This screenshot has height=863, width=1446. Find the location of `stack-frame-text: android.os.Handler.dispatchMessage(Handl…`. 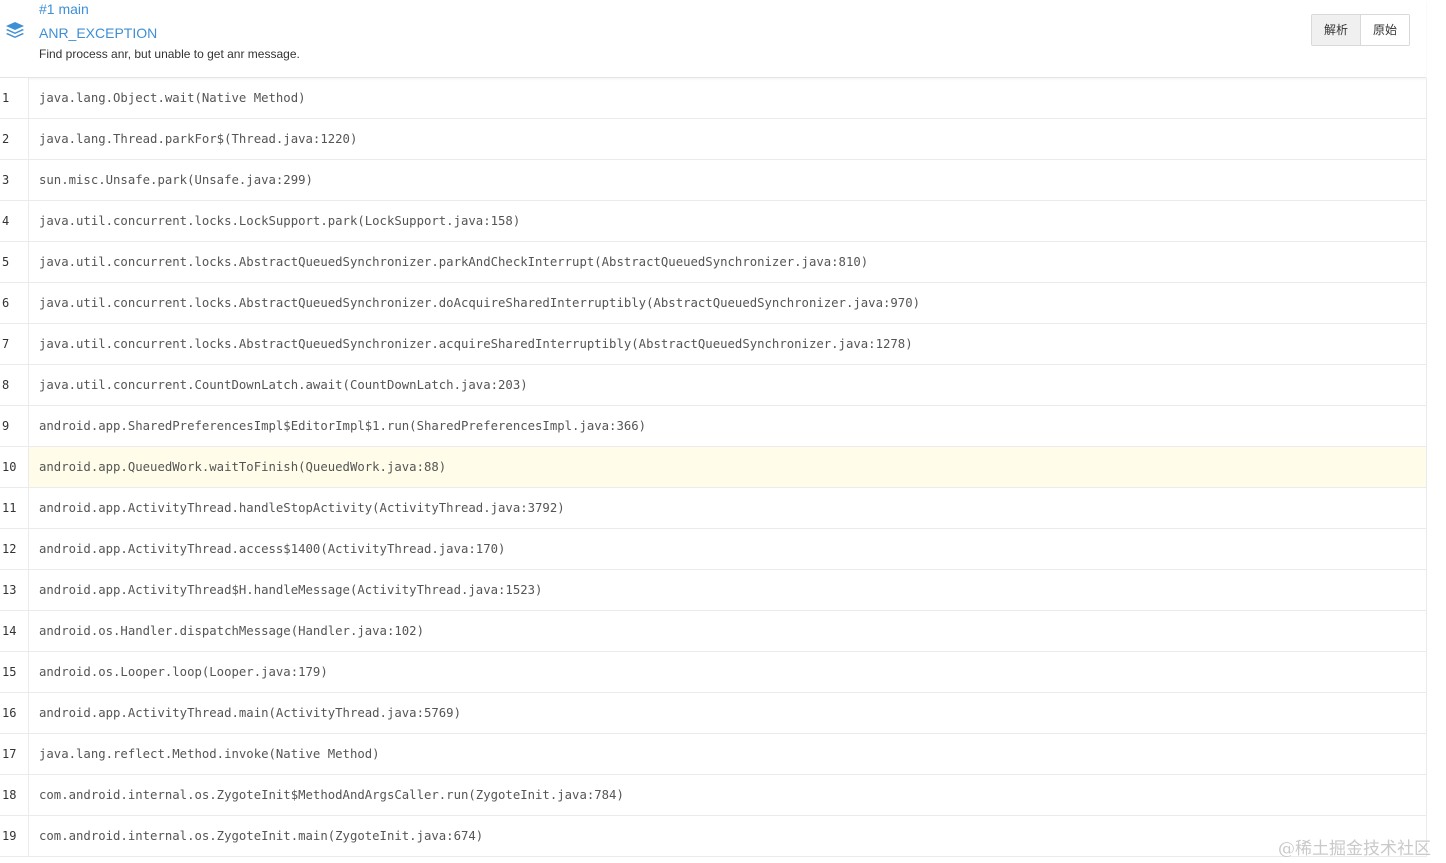

stack-frame-text: android.os.Handler.dispatchMessage(Handl… is located at coordinates (231, 631).